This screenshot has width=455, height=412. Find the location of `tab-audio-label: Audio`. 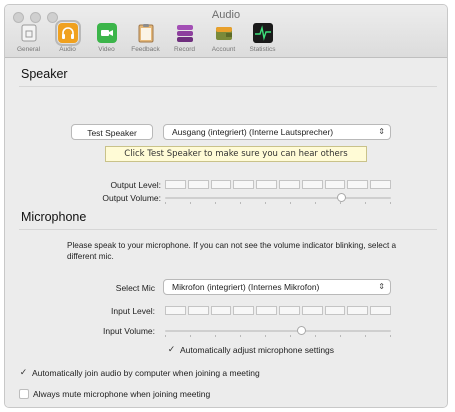

tab-audio-label: Audio is located at coordinates (67, 49).